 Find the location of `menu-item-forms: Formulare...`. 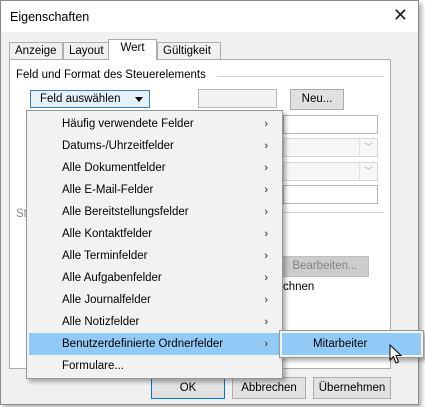

menu-item-forms: Formulare... is located at coordinates (154, 366).